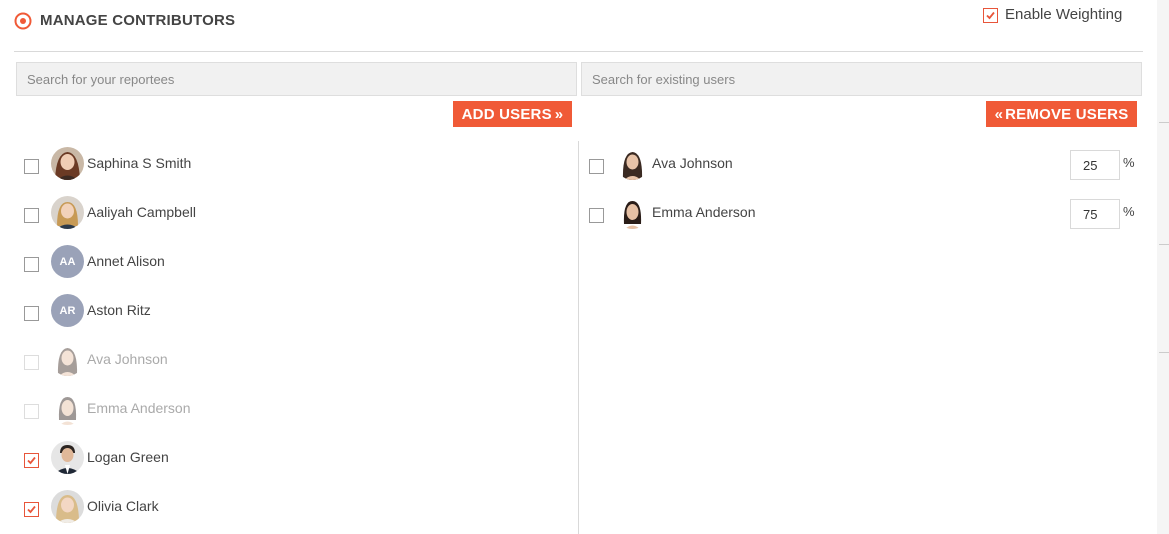 The width and height of the screenshot is (1169, 534). I want to click on enable-weighting-toggle: Enable Weighting, so click(1052, 15).